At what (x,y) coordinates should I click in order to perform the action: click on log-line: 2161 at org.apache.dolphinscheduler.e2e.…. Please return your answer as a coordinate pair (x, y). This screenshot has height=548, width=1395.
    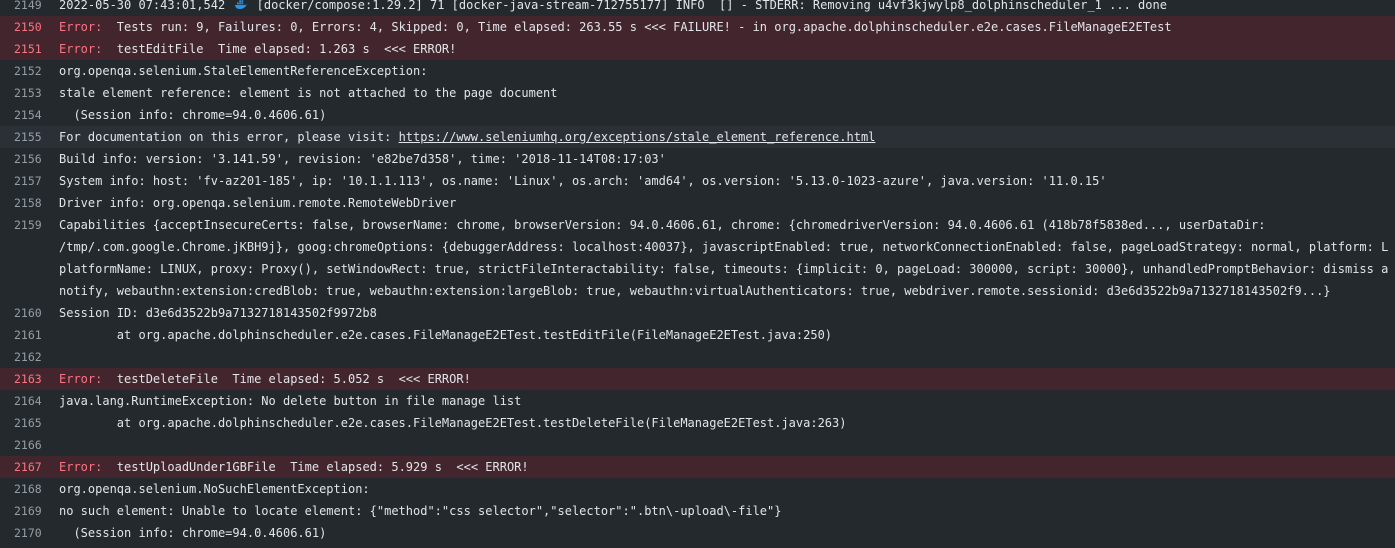
    Looking at the image, I should click on (697, 335).